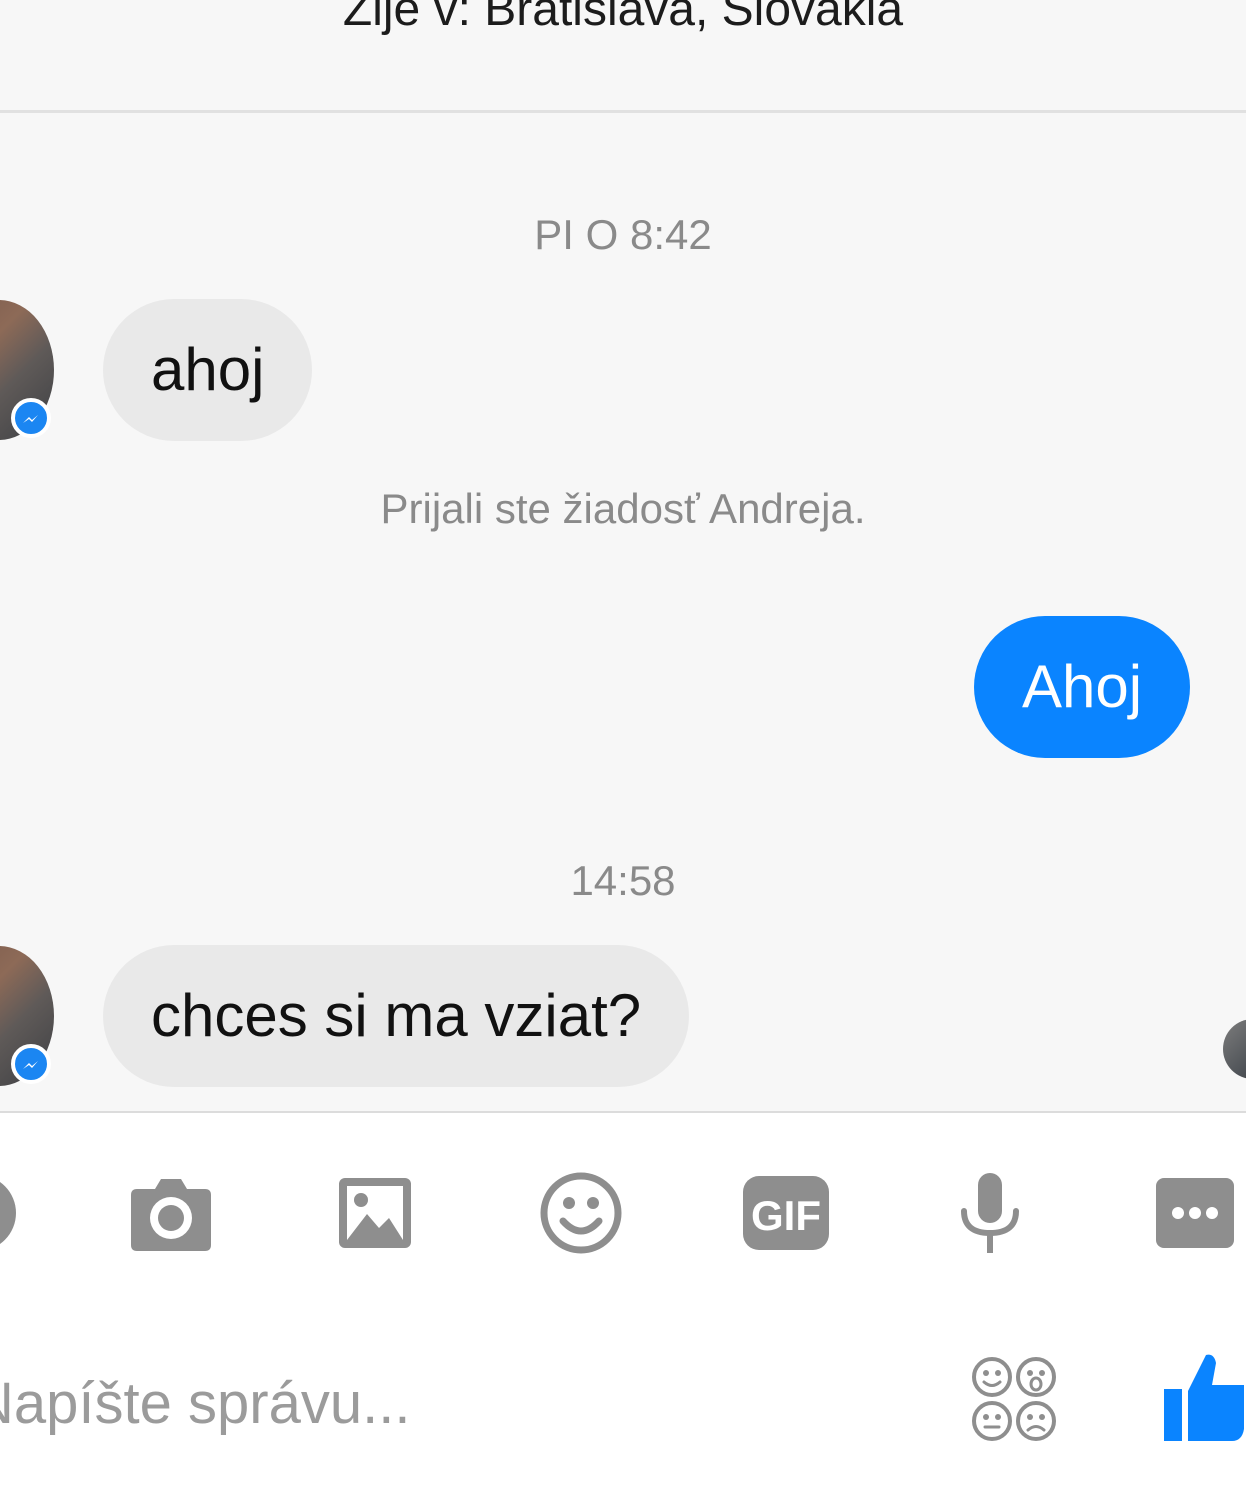 The image size is (1246, 1497). I want to click on microphone-icon, so click(990, 1213).